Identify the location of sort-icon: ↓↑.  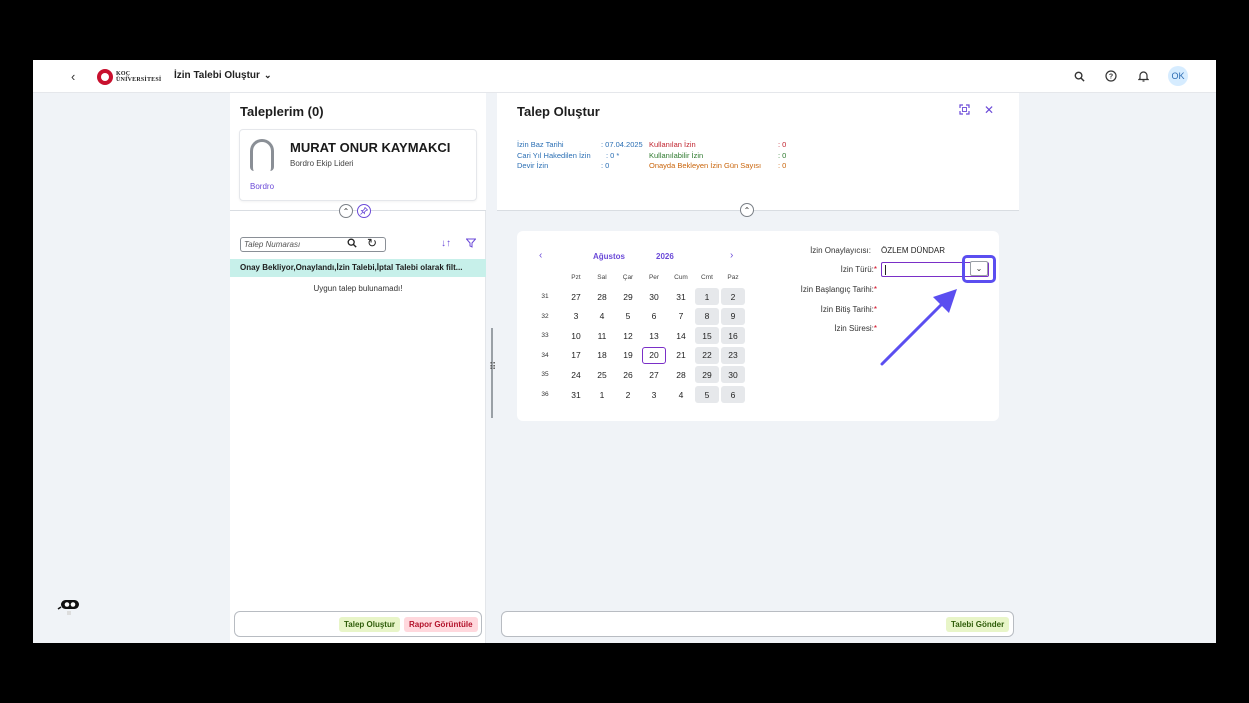
(446, 243).